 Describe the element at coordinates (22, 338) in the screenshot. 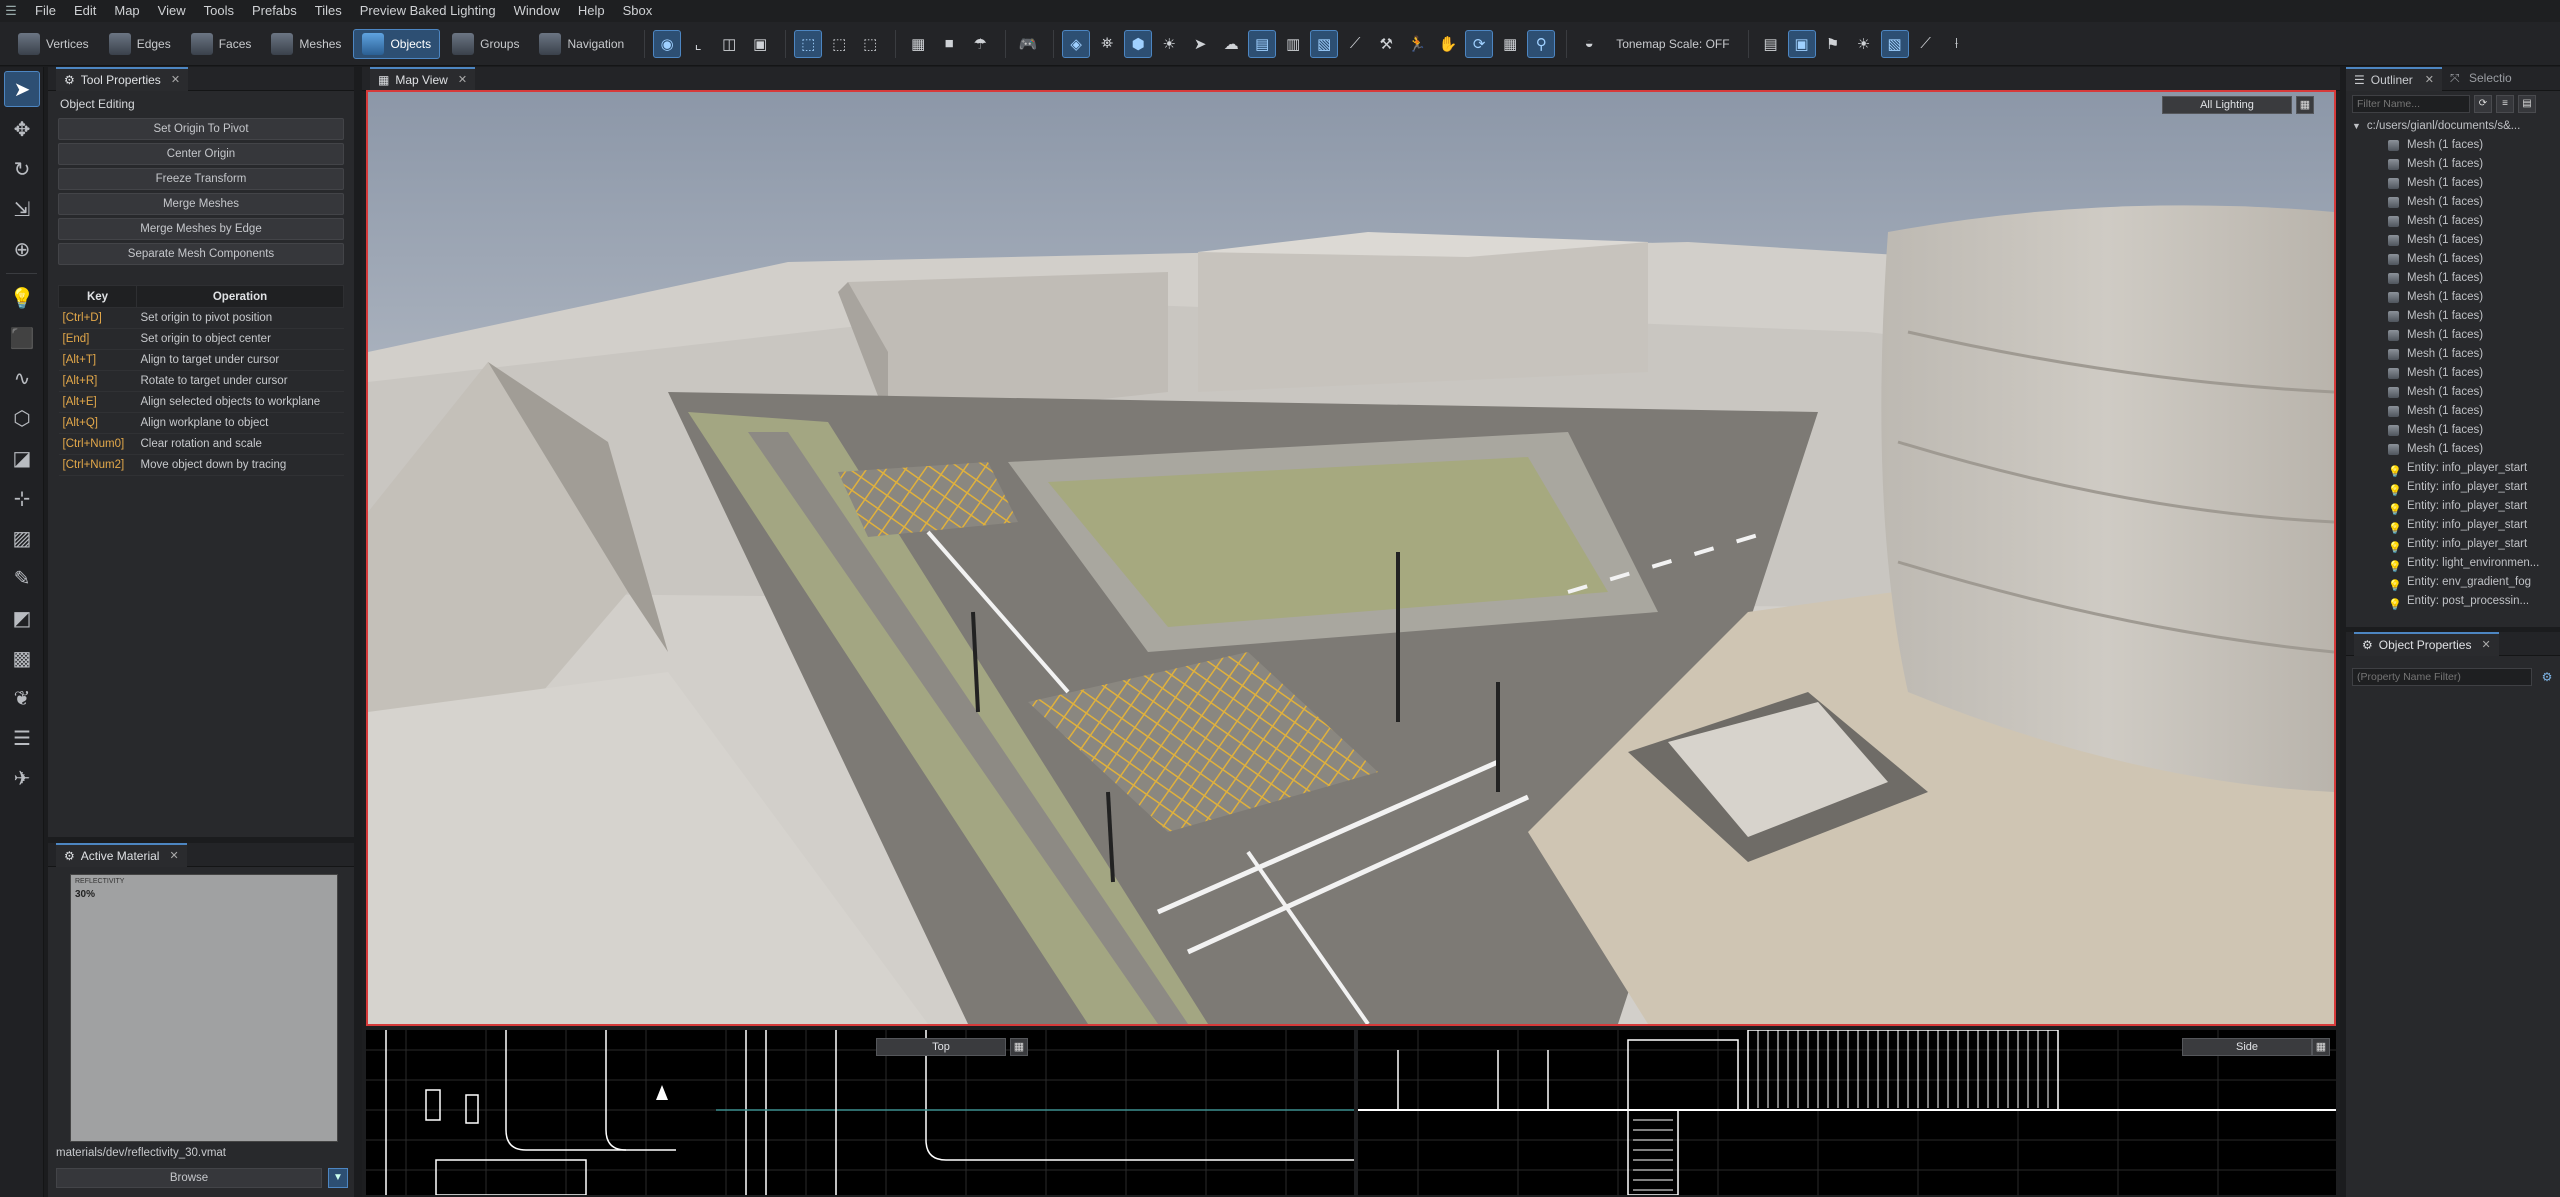

I see `block-tool-icon: ⬛` at that location.